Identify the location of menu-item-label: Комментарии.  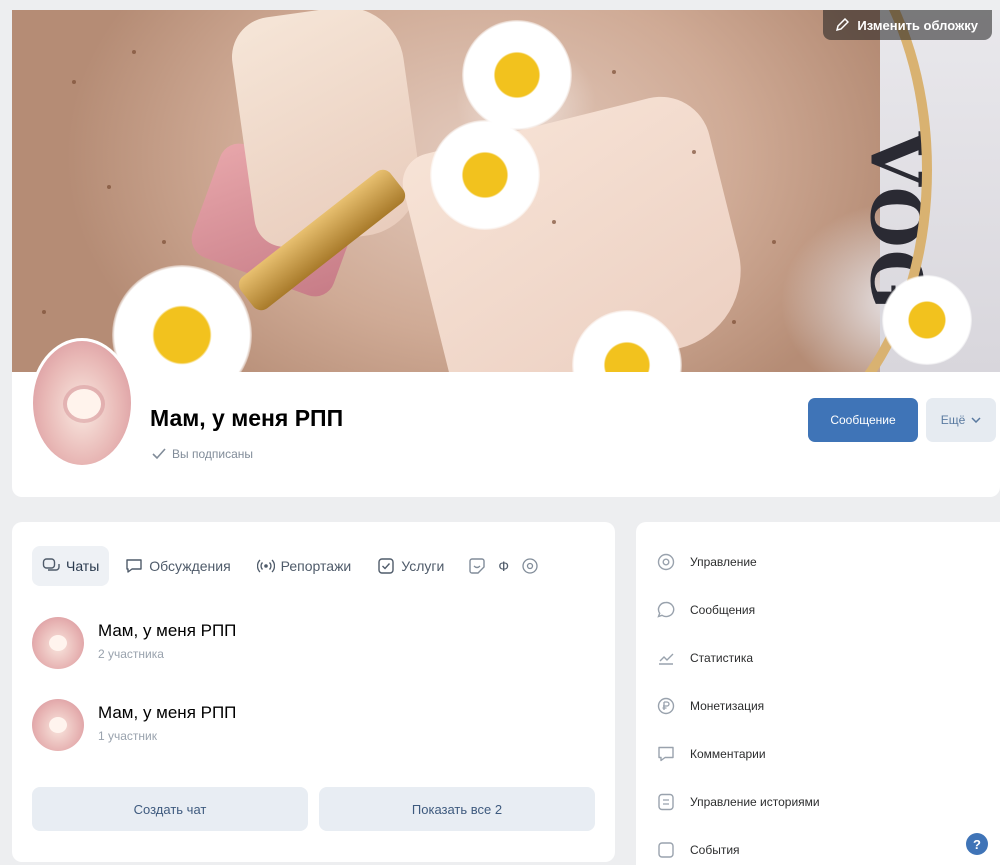
(728, 754).